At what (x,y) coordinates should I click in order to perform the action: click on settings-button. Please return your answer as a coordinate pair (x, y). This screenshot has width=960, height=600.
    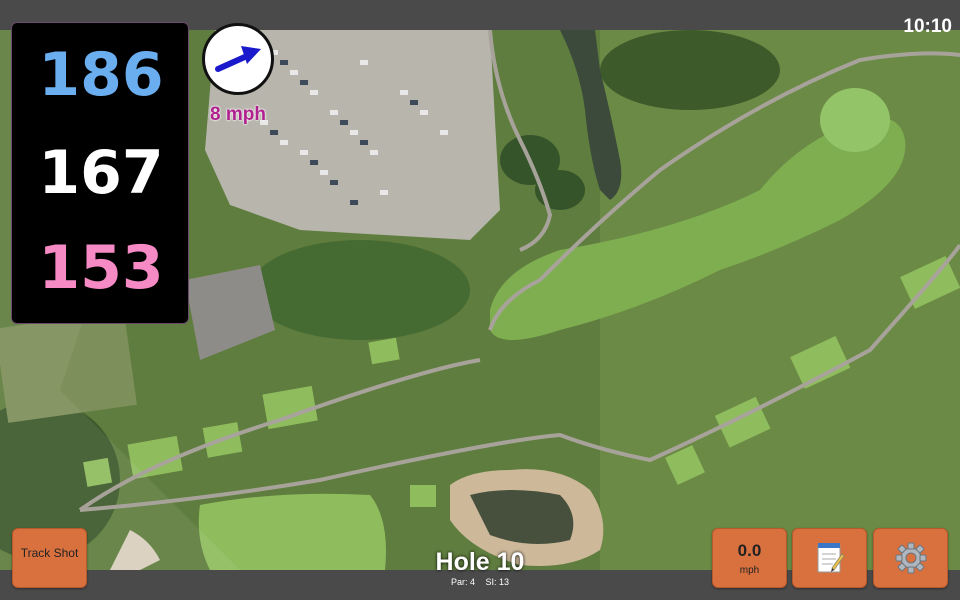
    Looking at the image, I should click on (910, 558).